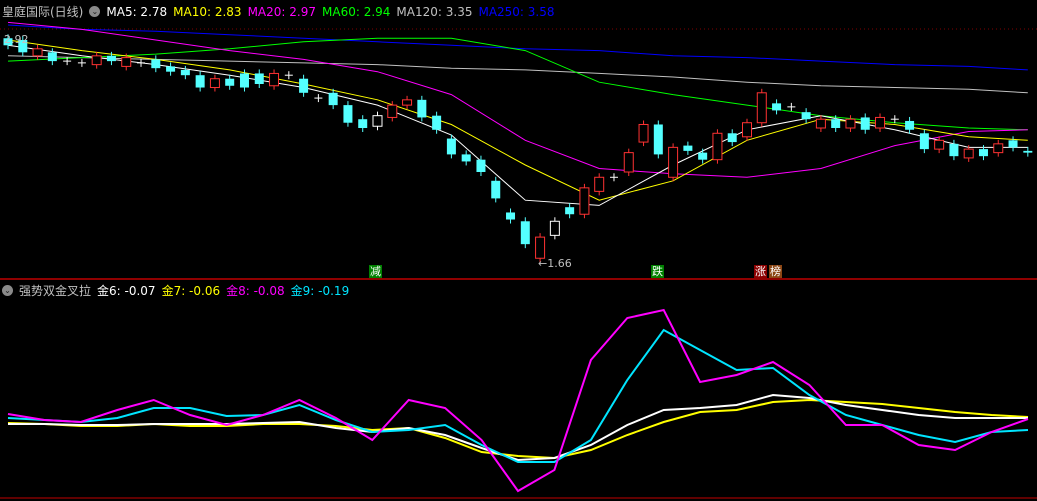  Describe the element at coordinates (517, 47) in the screenshot. I see `ma250-line` at that location.